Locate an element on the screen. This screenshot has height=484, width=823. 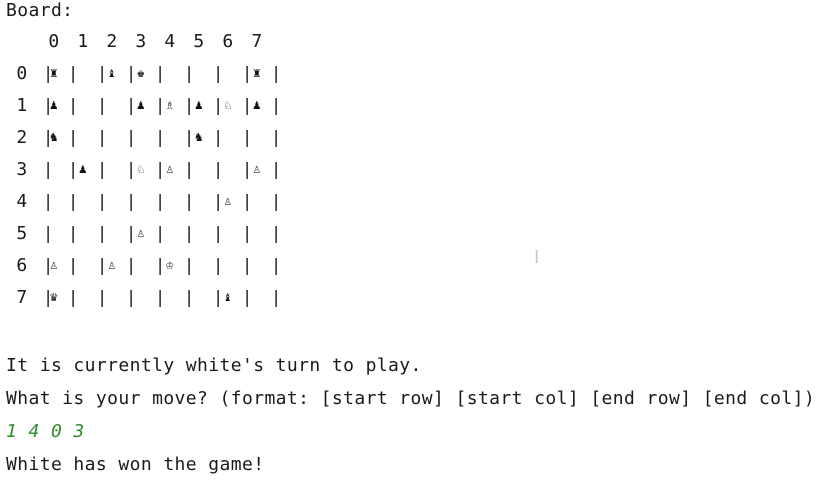
board-label: Board: is located at coordinates (40, 10).